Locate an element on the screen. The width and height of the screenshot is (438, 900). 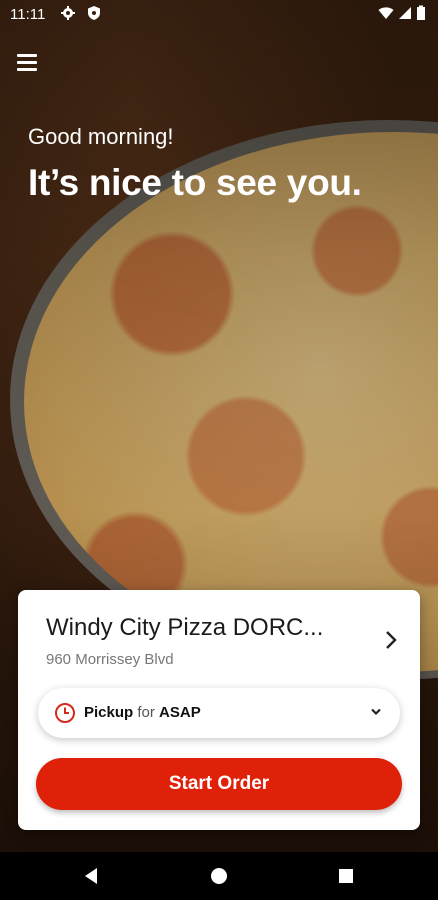
home-circle-icon is located at coordinates (219, 876).